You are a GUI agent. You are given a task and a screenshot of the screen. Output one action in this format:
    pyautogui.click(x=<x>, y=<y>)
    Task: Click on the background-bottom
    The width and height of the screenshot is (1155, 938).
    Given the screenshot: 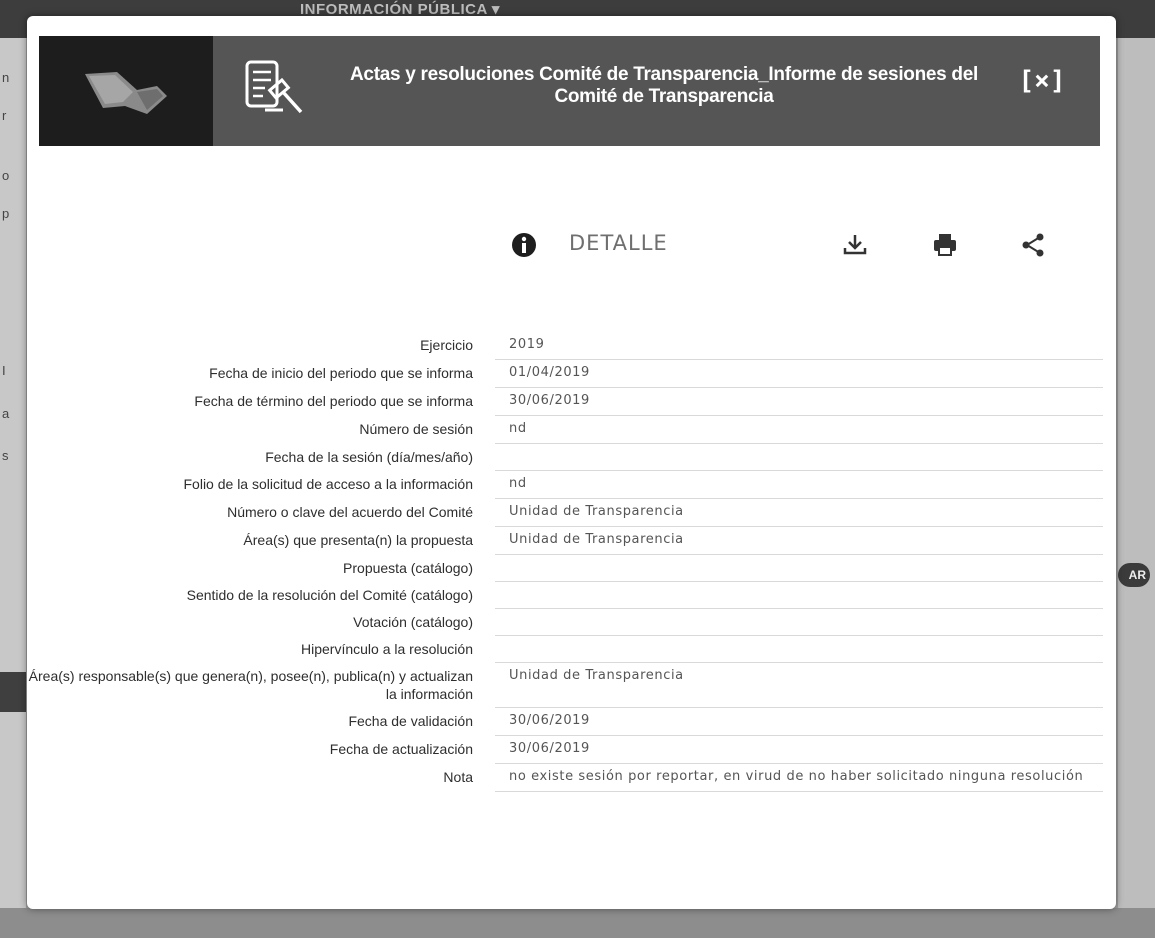 What is the action you would take?
    pyautogui.click(x=577, y=923)
    